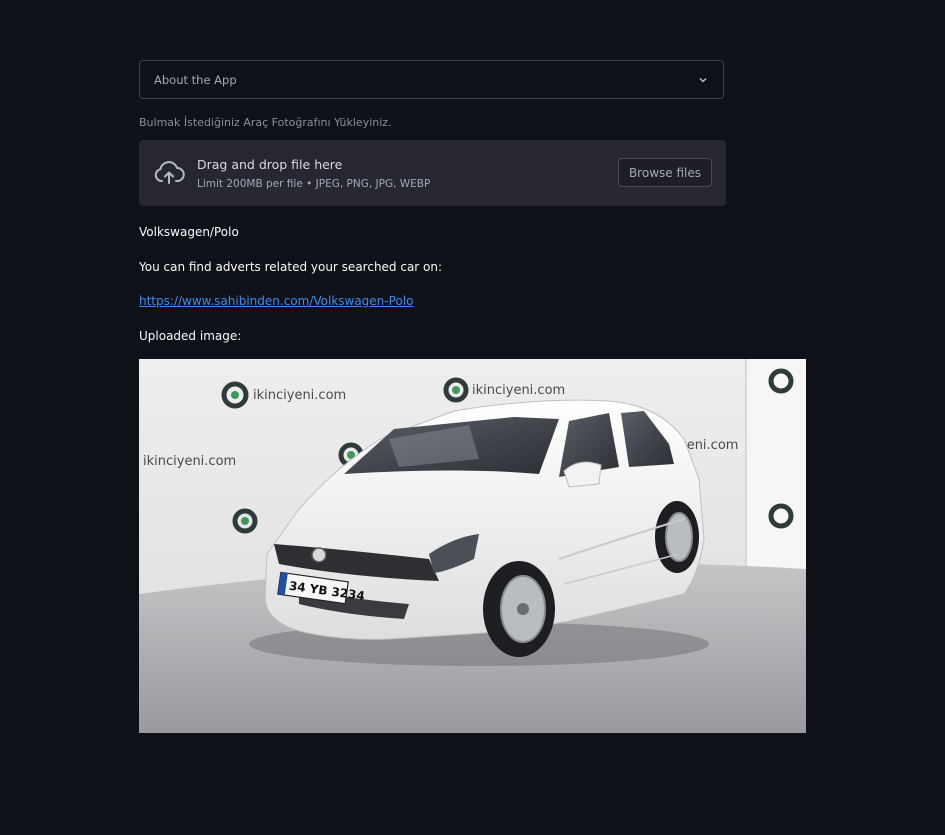  What do you see at coordinates (703, 80) in the screenshot?
I see `chevron-down-icon` at bounding box center [703, 80].